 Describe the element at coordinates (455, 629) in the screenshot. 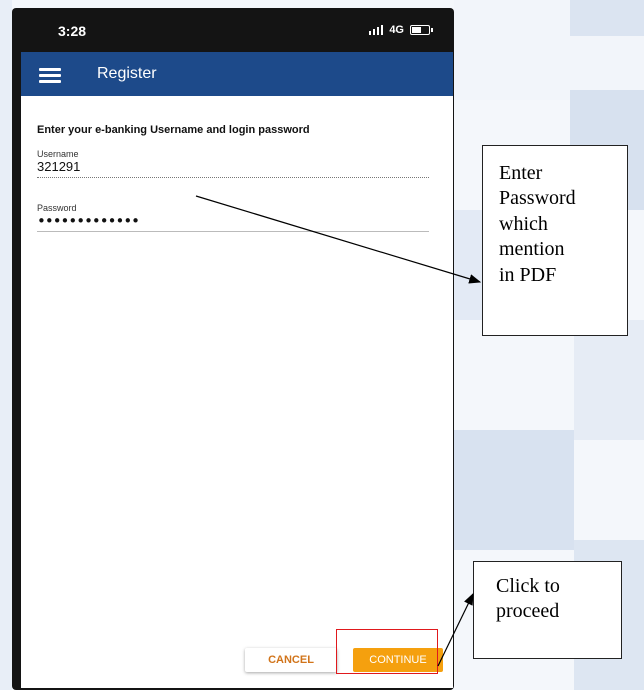

I see `proceed-arrow` at that location.